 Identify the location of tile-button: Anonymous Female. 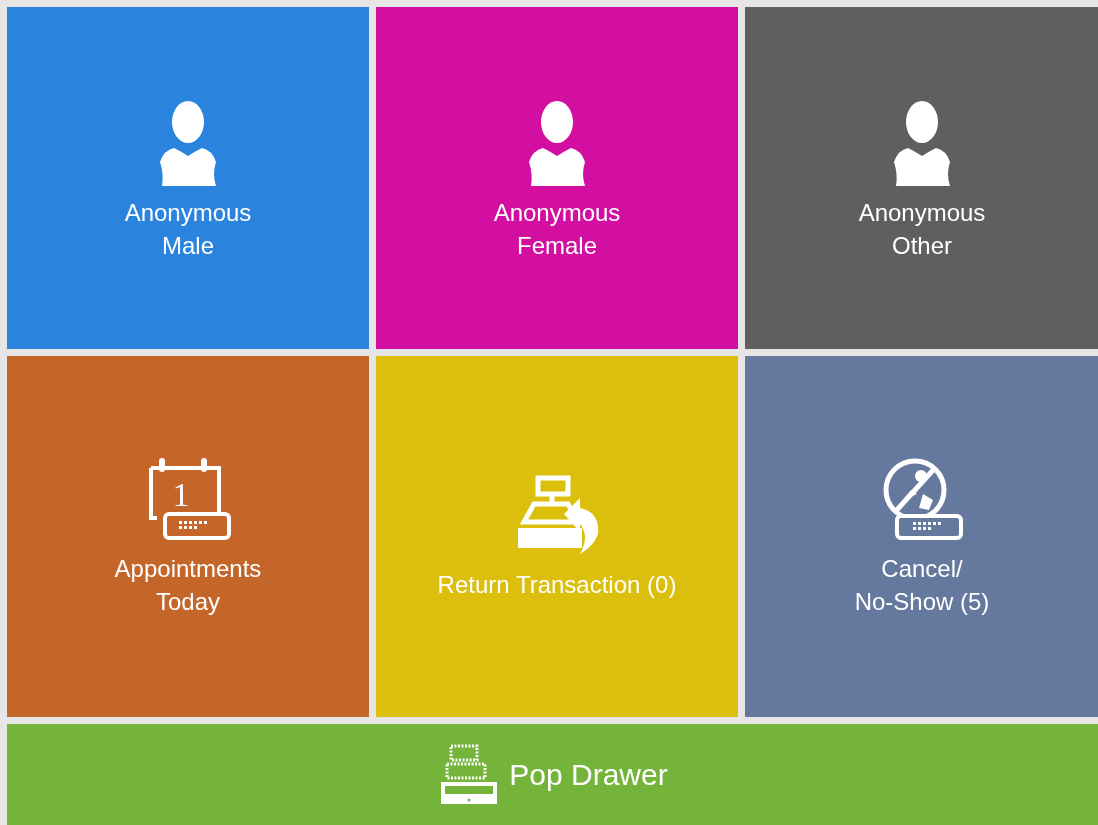
(557, 178).